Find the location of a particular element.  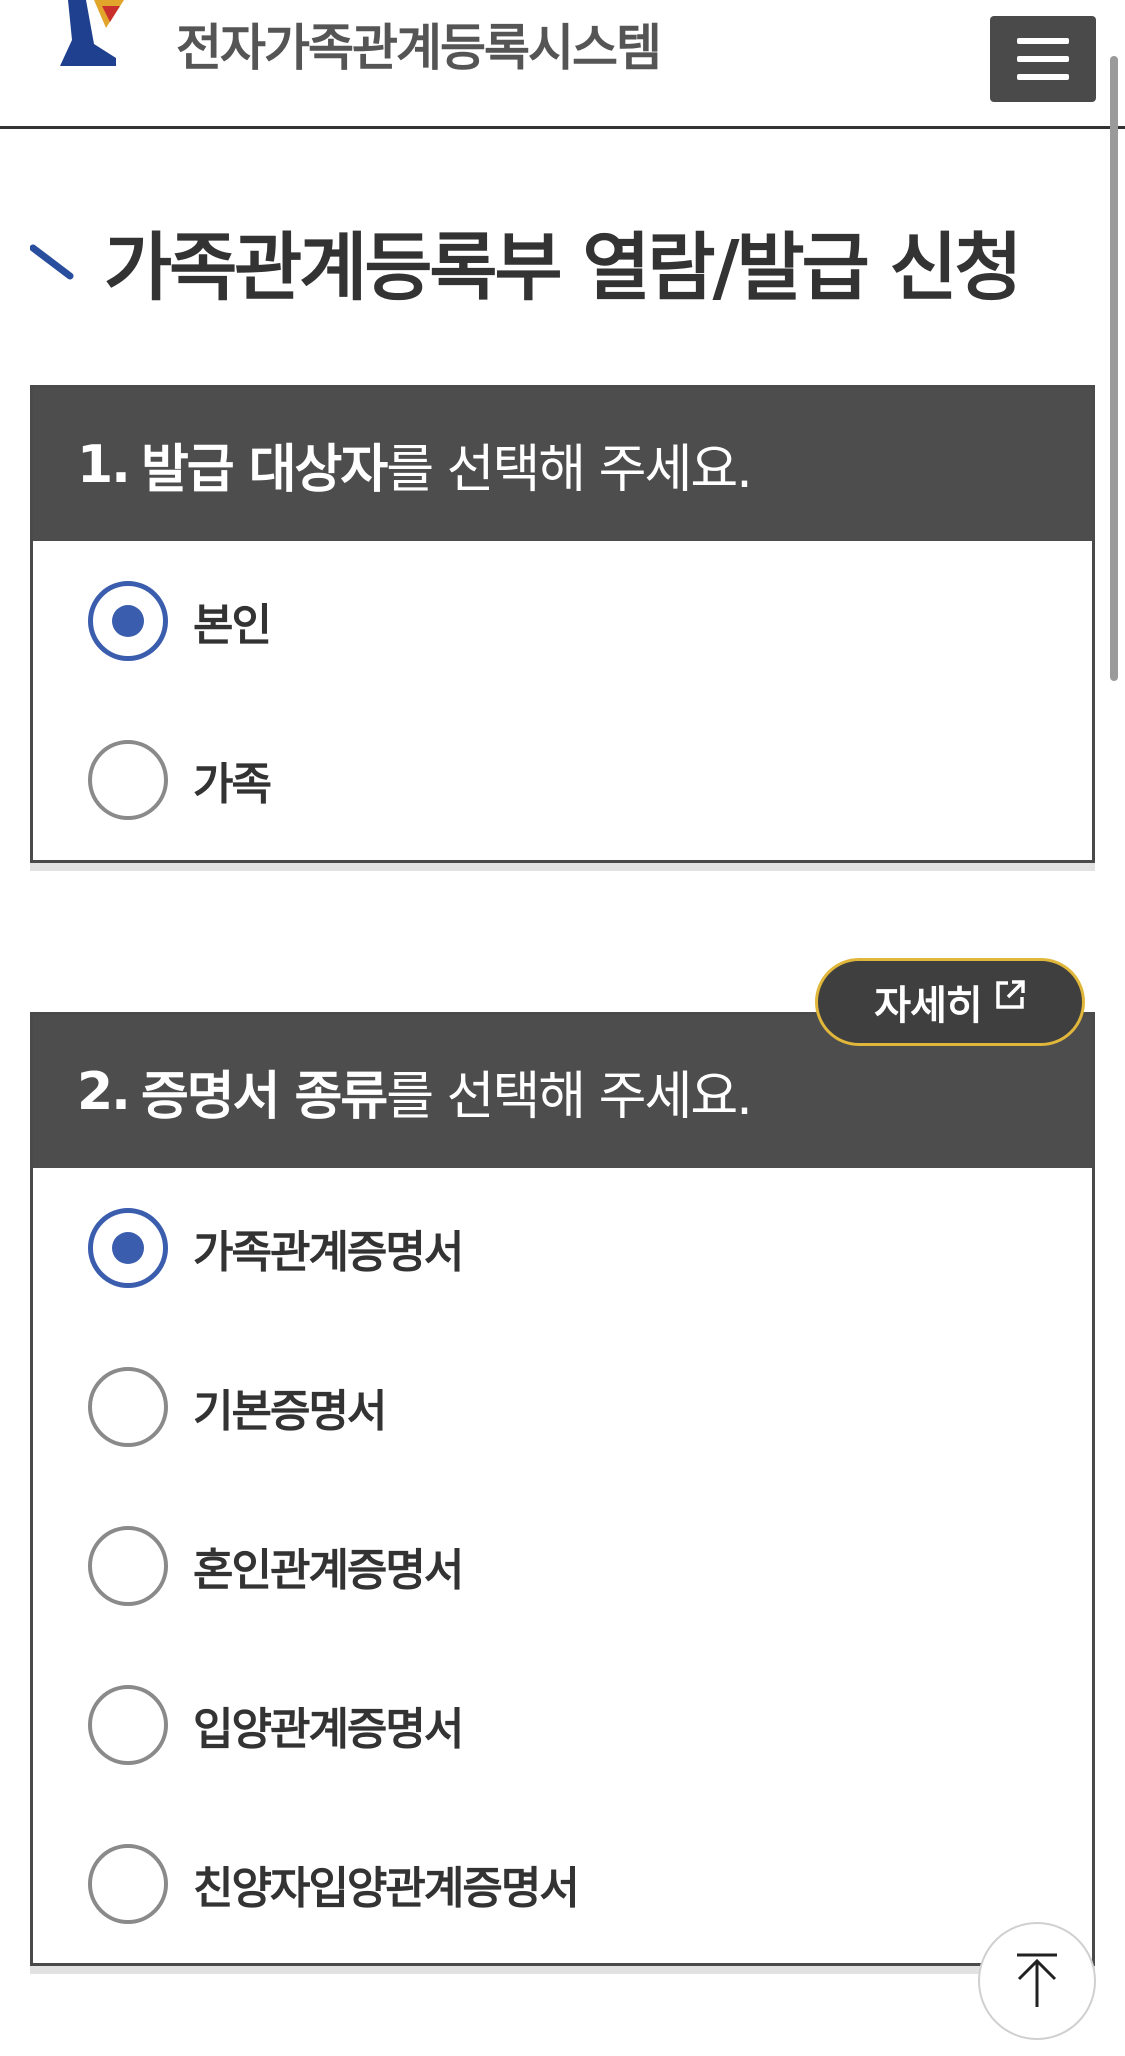

radio-option-adoption-cert: 입양관계증명서 is located at coordinates (562, 1724).